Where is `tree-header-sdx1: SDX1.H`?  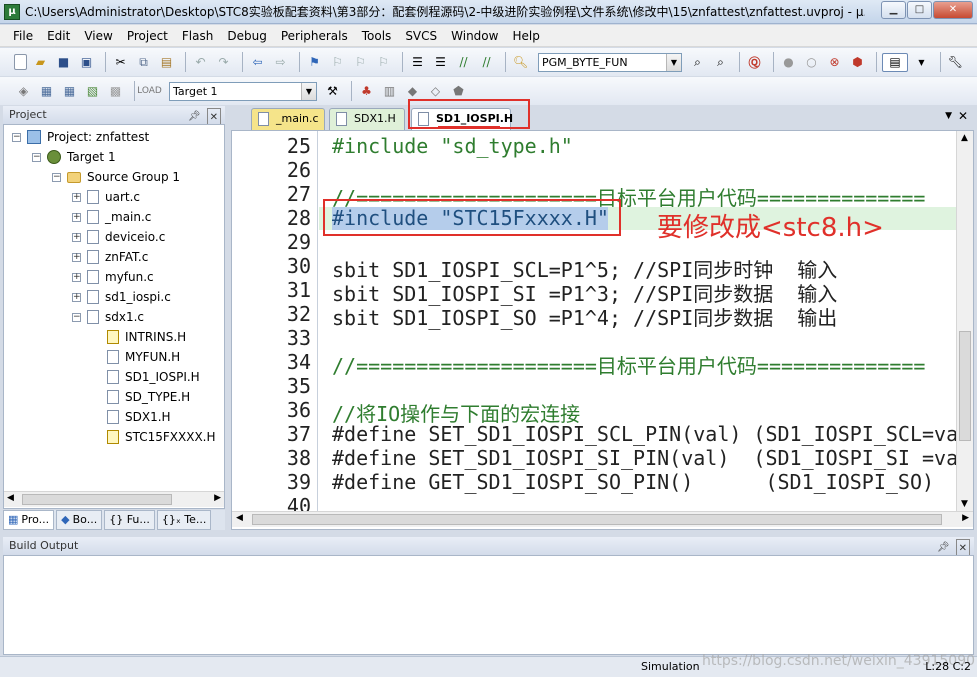
tree-header-sdx1: SDX1.H is located at coordinates (139, 417).